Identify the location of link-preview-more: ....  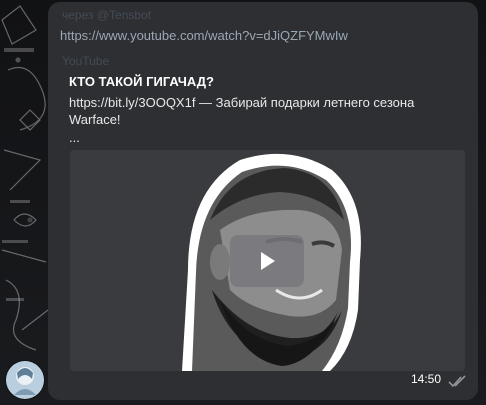
(74, 137).